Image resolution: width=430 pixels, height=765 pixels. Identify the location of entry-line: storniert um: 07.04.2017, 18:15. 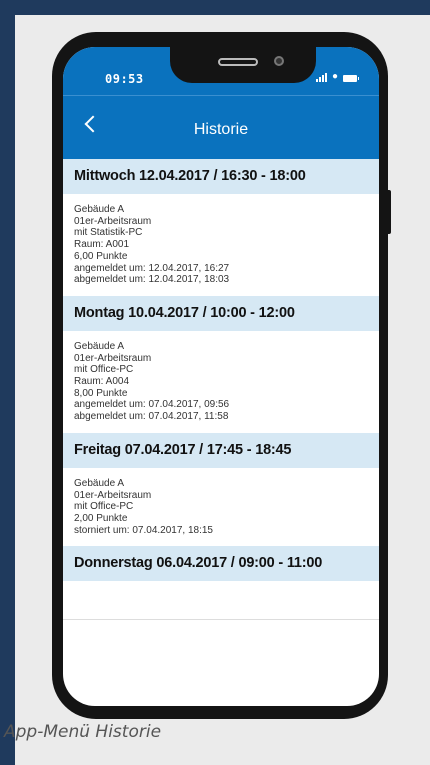
(143, 530).